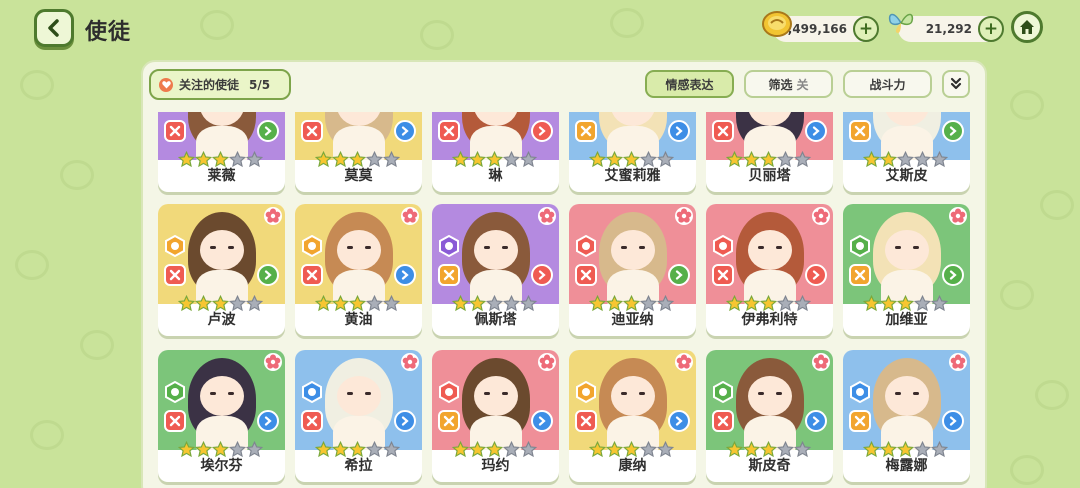 The width and height of the screenshot is (1080, 488). I want to click on emotion-button: 情感表达, so click(689, 84).